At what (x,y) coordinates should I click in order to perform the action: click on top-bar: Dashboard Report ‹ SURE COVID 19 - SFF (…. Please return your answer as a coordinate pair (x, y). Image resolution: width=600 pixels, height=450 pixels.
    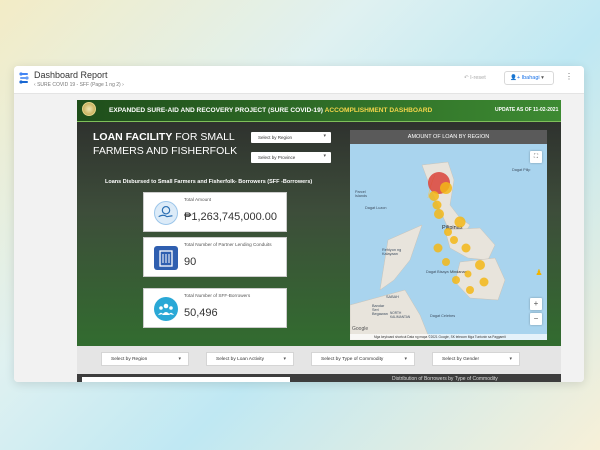
    Looking at the image, I should click on (299, 80).